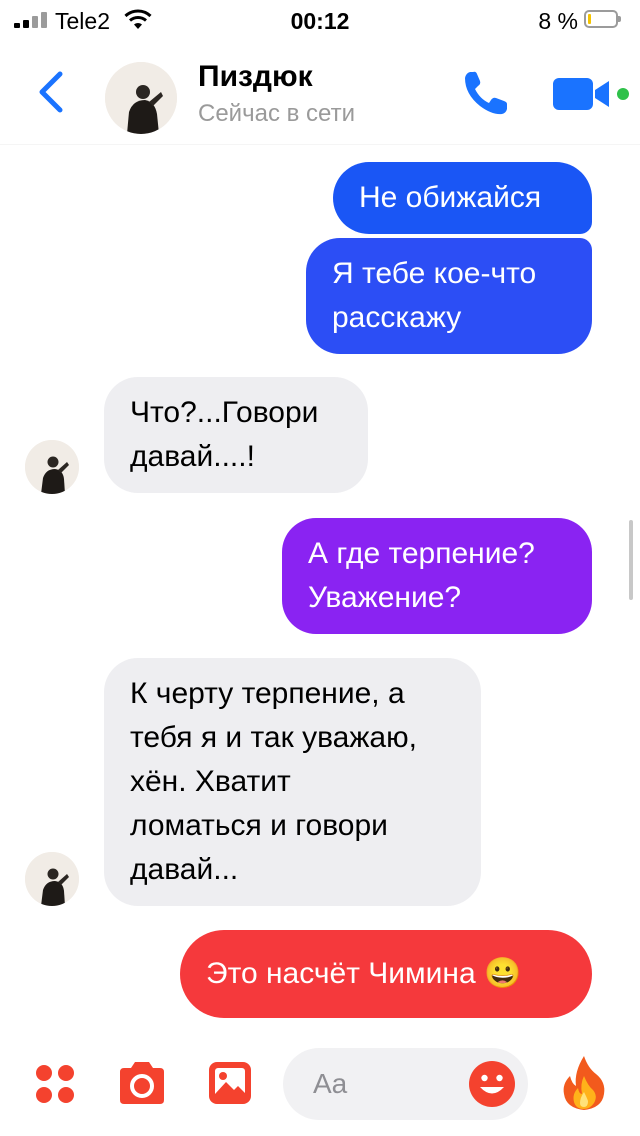  I want to click on menu-dots-icon, so click(55, 1084).